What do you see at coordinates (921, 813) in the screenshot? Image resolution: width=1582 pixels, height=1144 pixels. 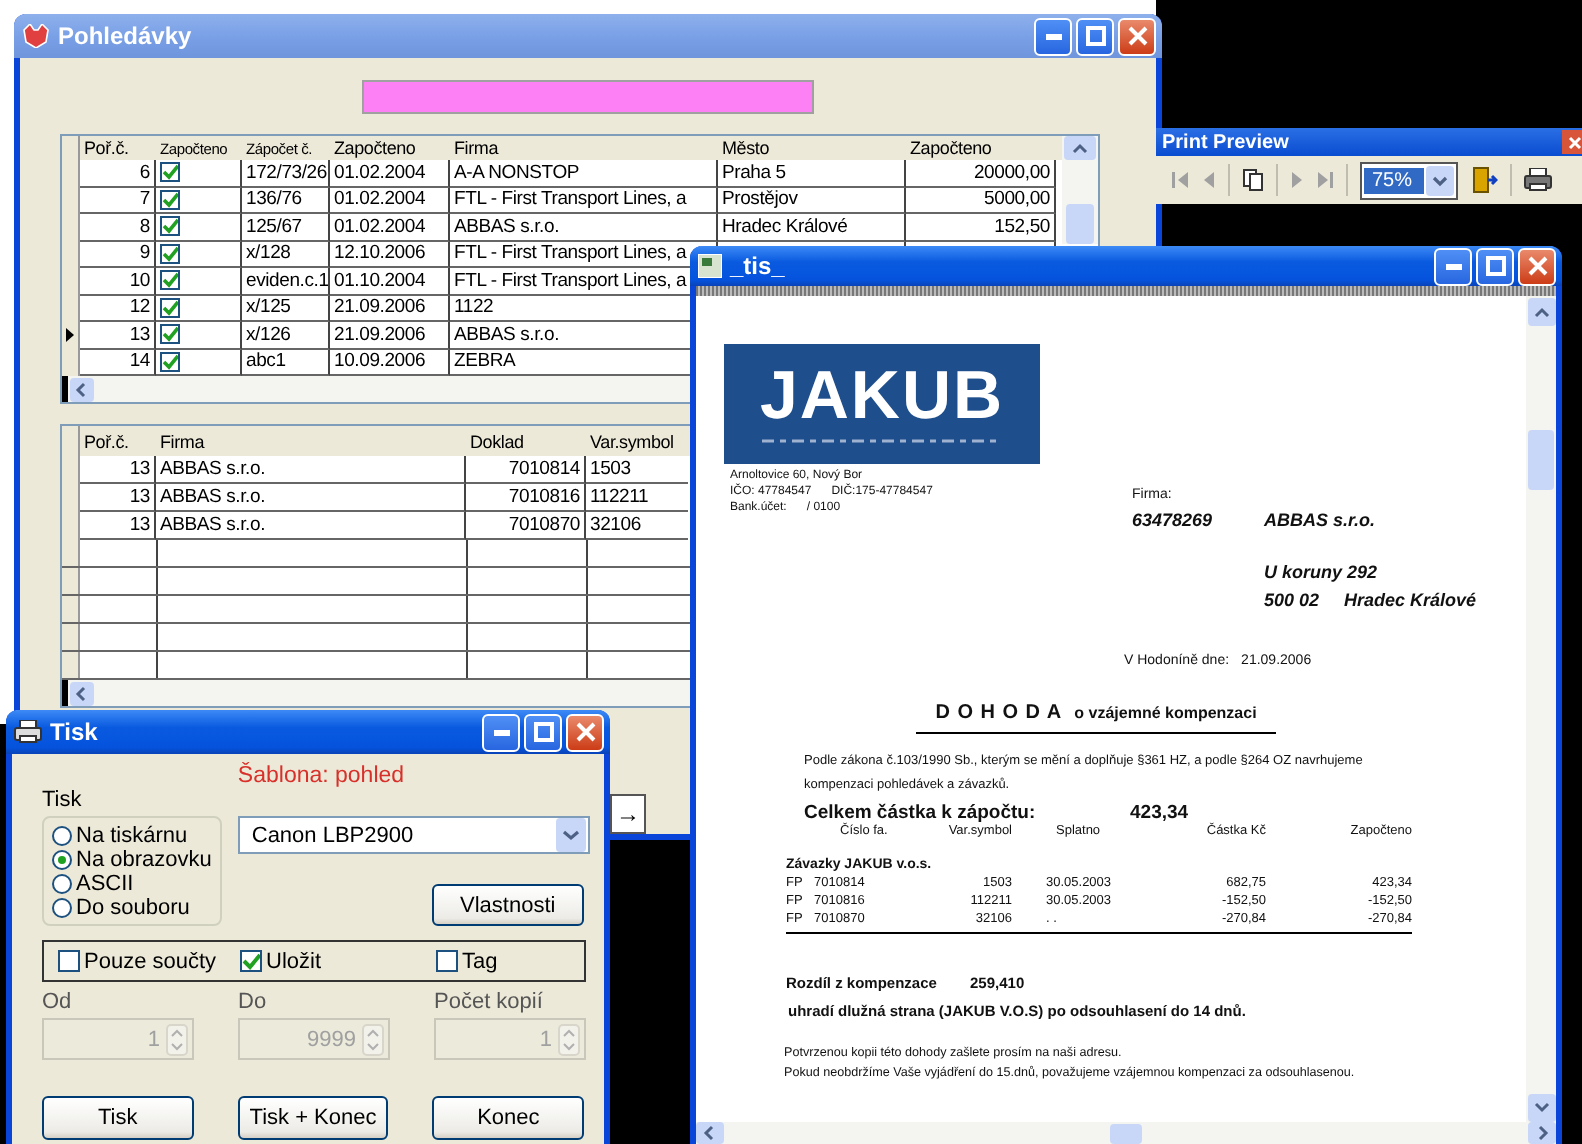 I see `total-label: Celkem částka k zápočtu:` at bounding box center [921, 813].